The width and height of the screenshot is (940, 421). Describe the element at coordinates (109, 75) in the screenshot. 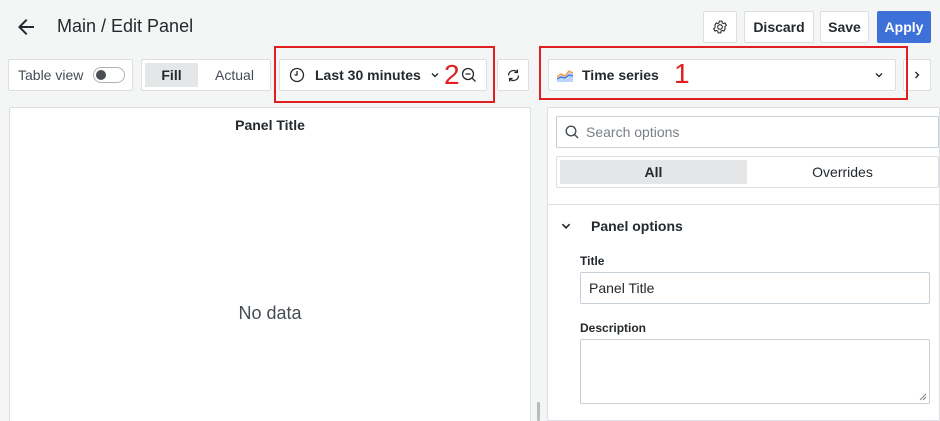

I see `toggle-switch` at that location.